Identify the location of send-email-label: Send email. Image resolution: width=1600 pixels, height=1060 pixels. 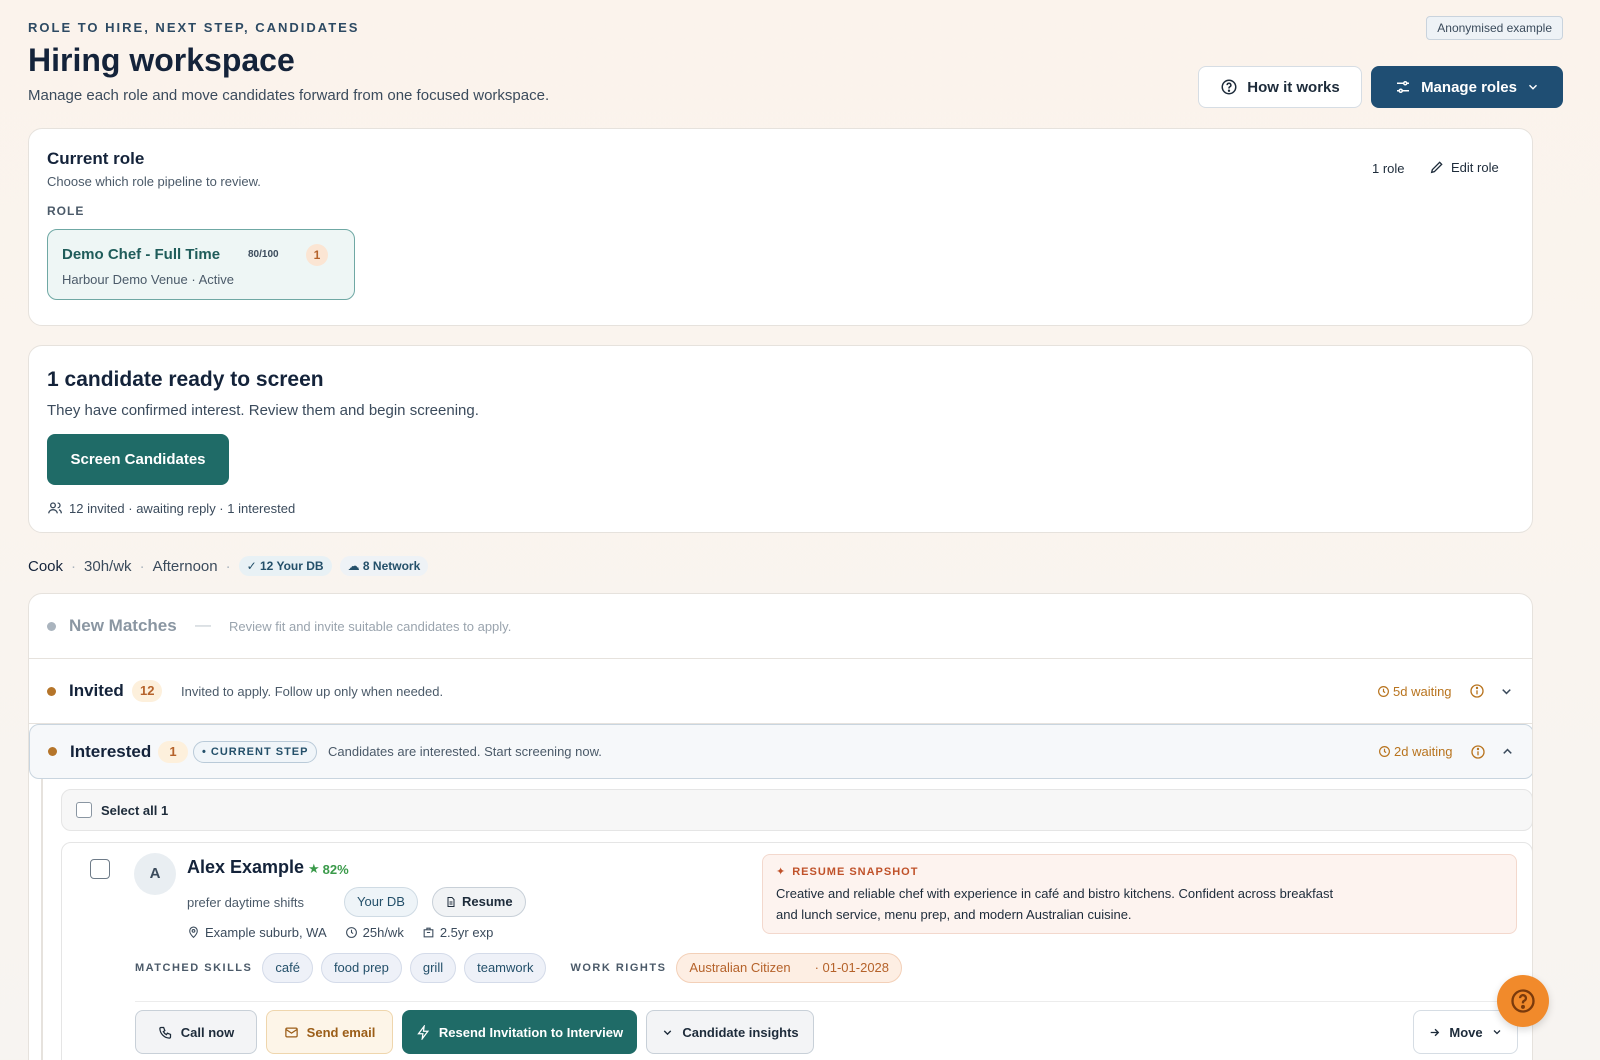
(341, 1032).